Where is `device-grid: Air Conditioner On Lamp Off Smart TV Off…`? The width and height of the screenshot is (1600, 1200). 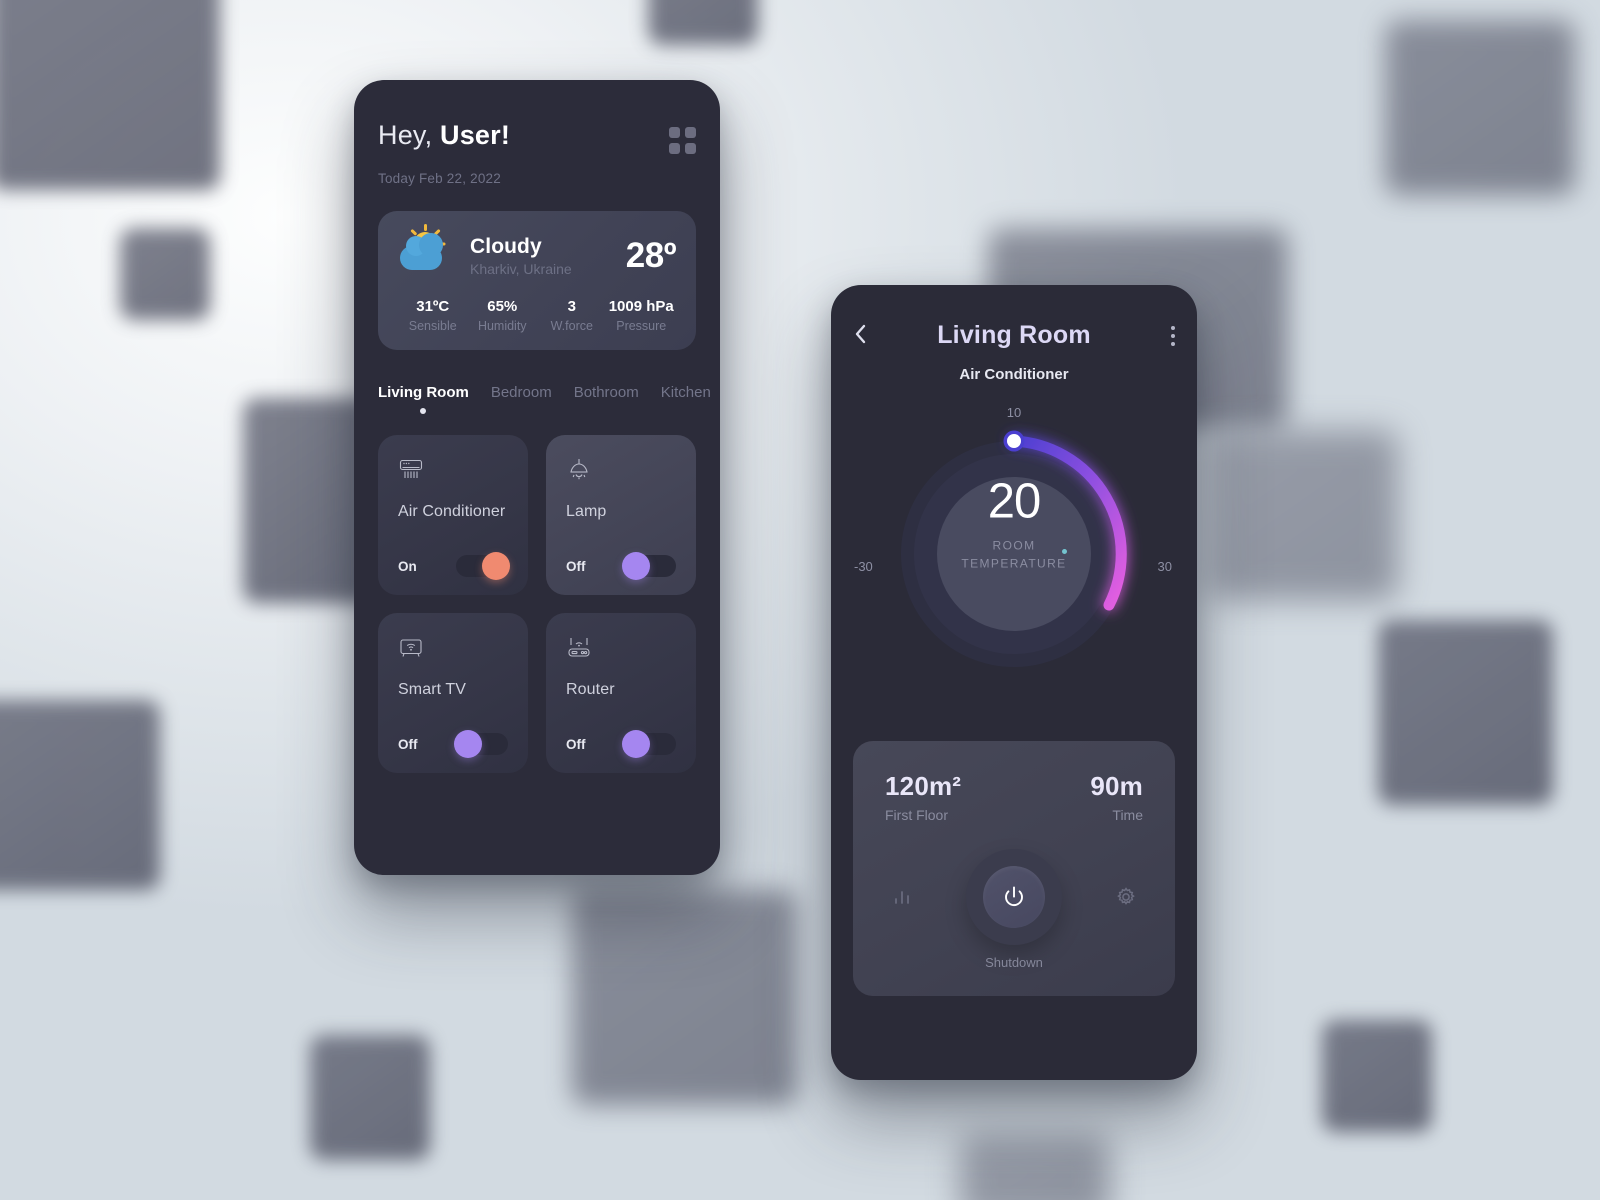
device-grid: Air Conditioner On Lamp Off Smart TV Off… is located at coordinates (537, 604).